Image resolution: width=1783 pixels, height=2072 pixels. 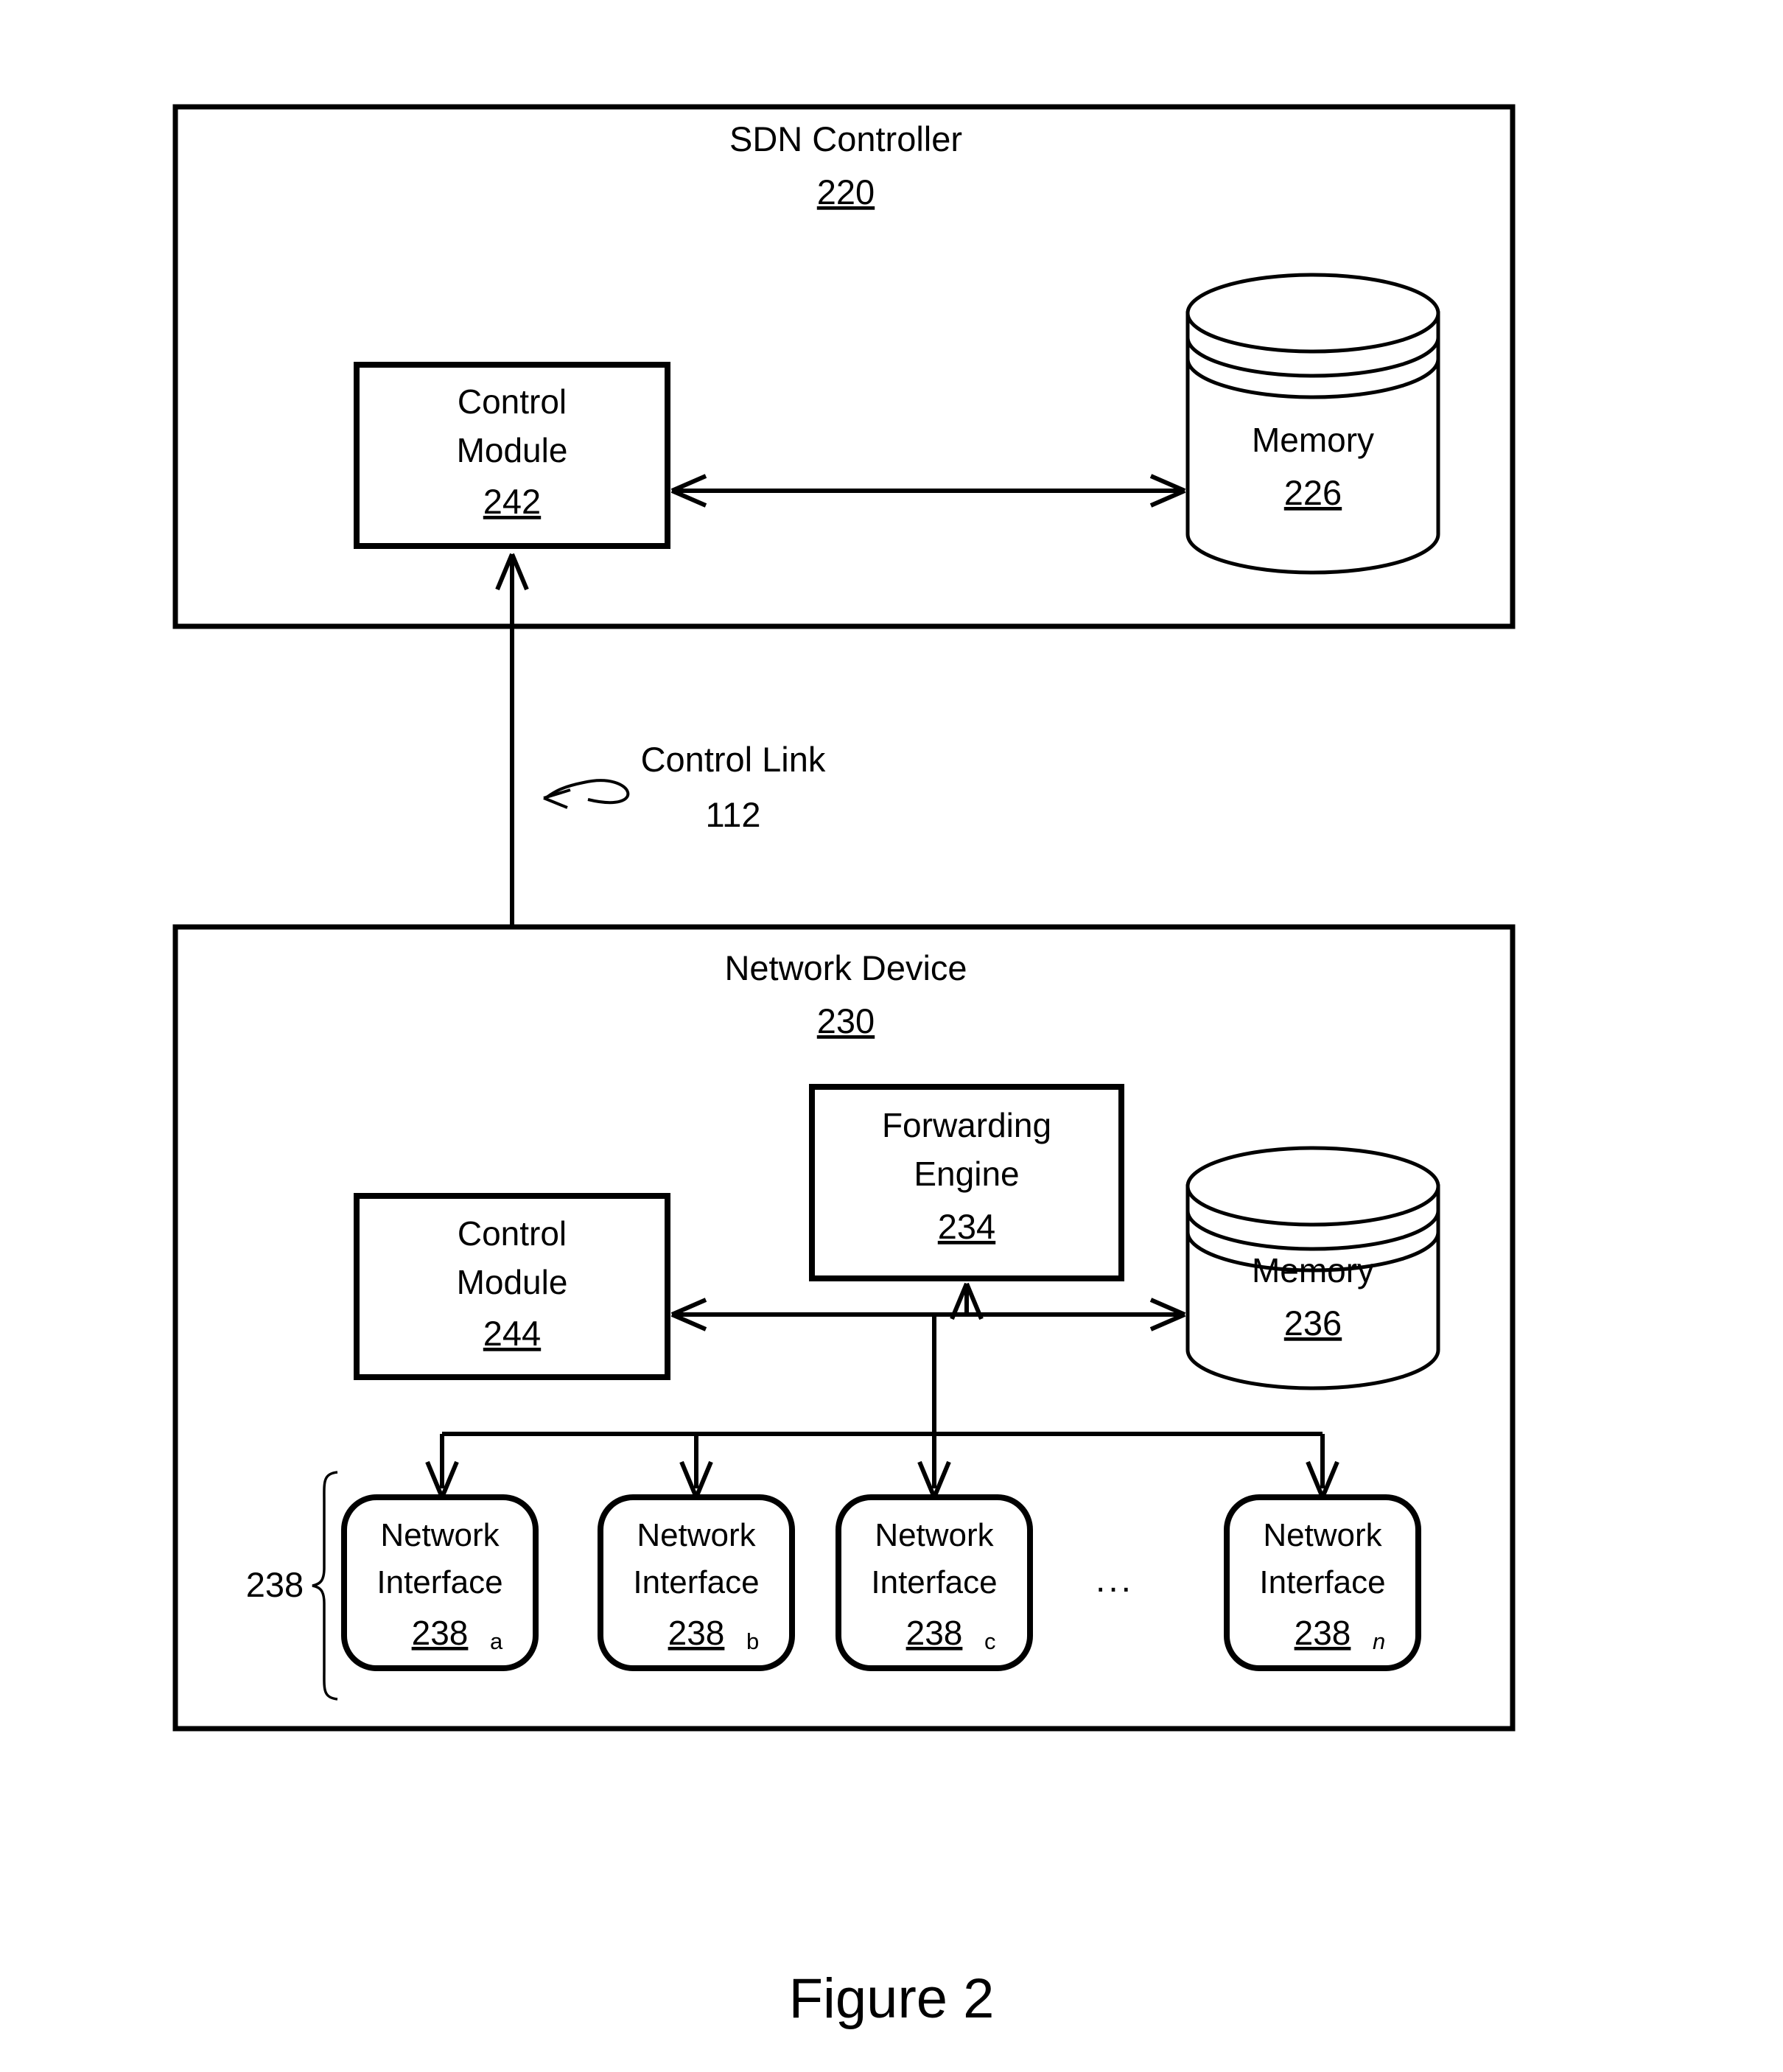 I want to click on network-interface-item: Network Interface 238 b, so click(x=696, y=1582).